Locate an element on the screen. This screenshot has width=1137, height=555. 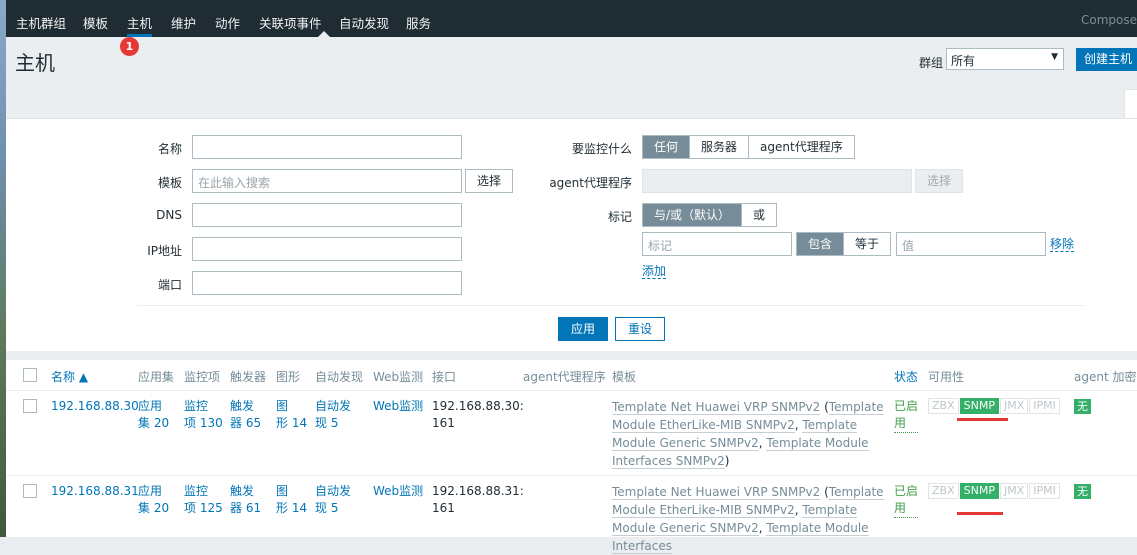
header-status: 状态 is located at coordinates (906, 376).